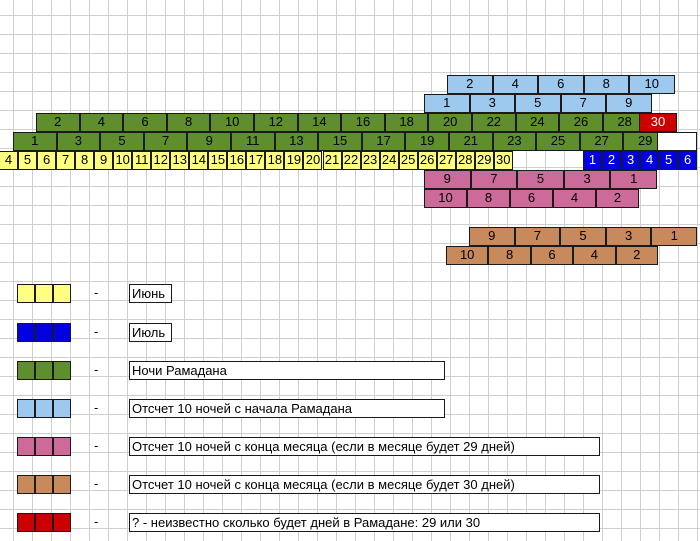 Image resolution: width=700 pixels, height=541 pixels. I want to click on legend-label-july: Июль, so click(150, 332).